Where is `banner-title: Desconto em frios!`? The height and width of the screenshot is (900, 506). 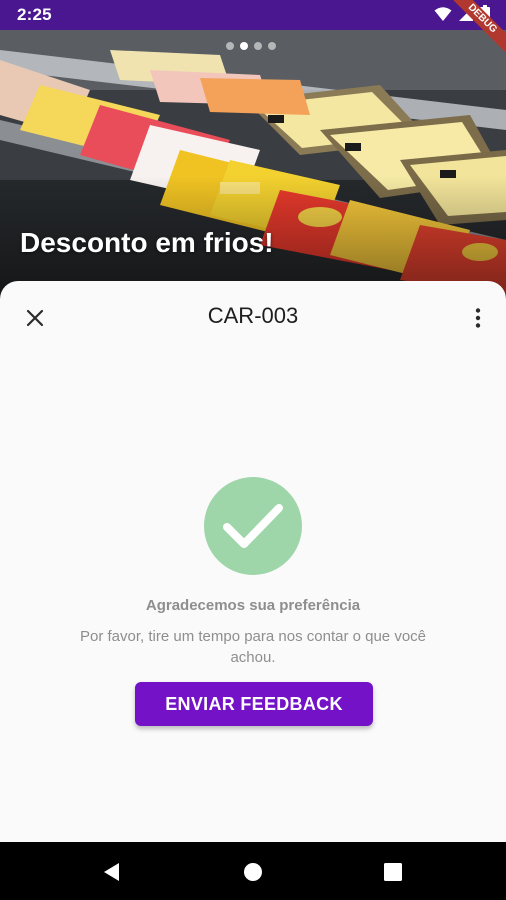
banner-title: Desconto em frios! is located at coordinates (147, 242).